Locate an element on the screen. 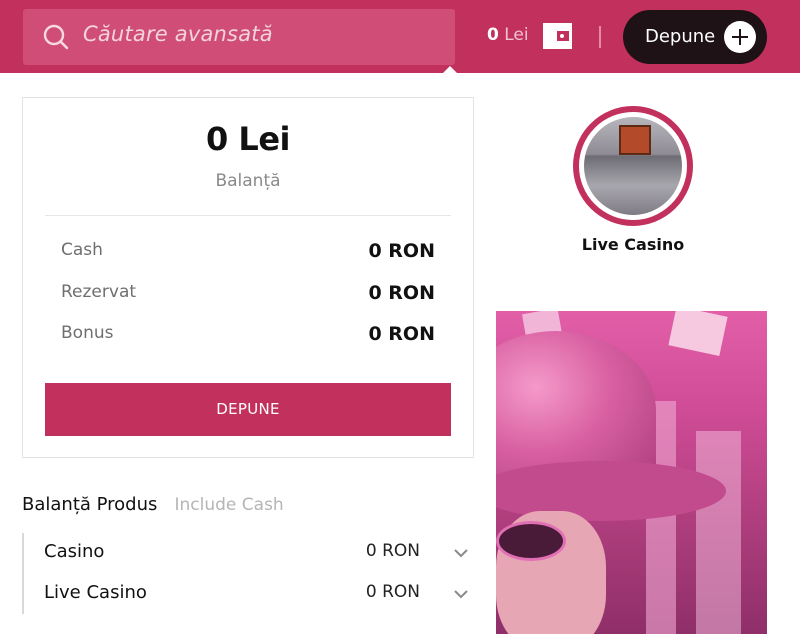 The width and height of the screenshot is (800, 634). top-bar: Căutare avansată 0 Lei Depune is located at coordinates (400, 36).